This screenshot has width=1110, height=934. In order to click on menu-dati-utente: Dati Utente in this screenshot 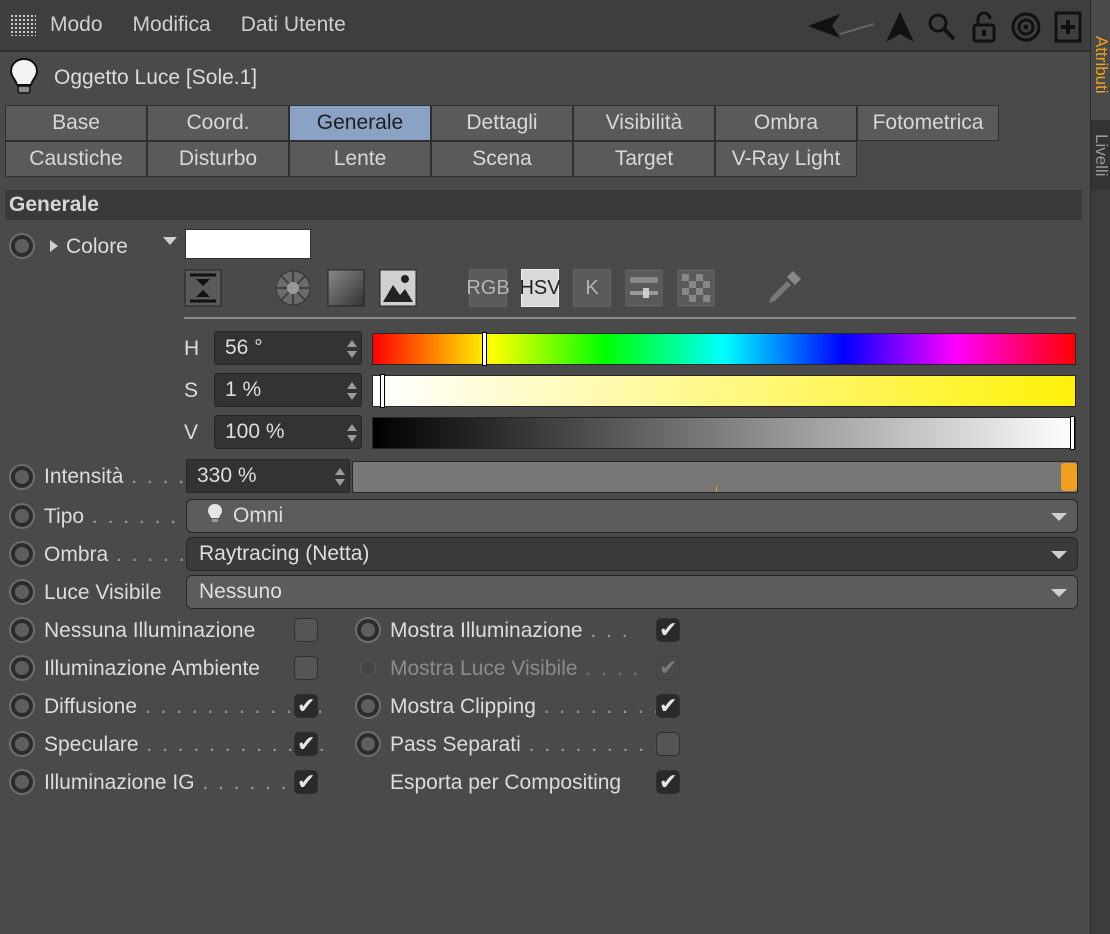, I will do `click(293, 25)`.